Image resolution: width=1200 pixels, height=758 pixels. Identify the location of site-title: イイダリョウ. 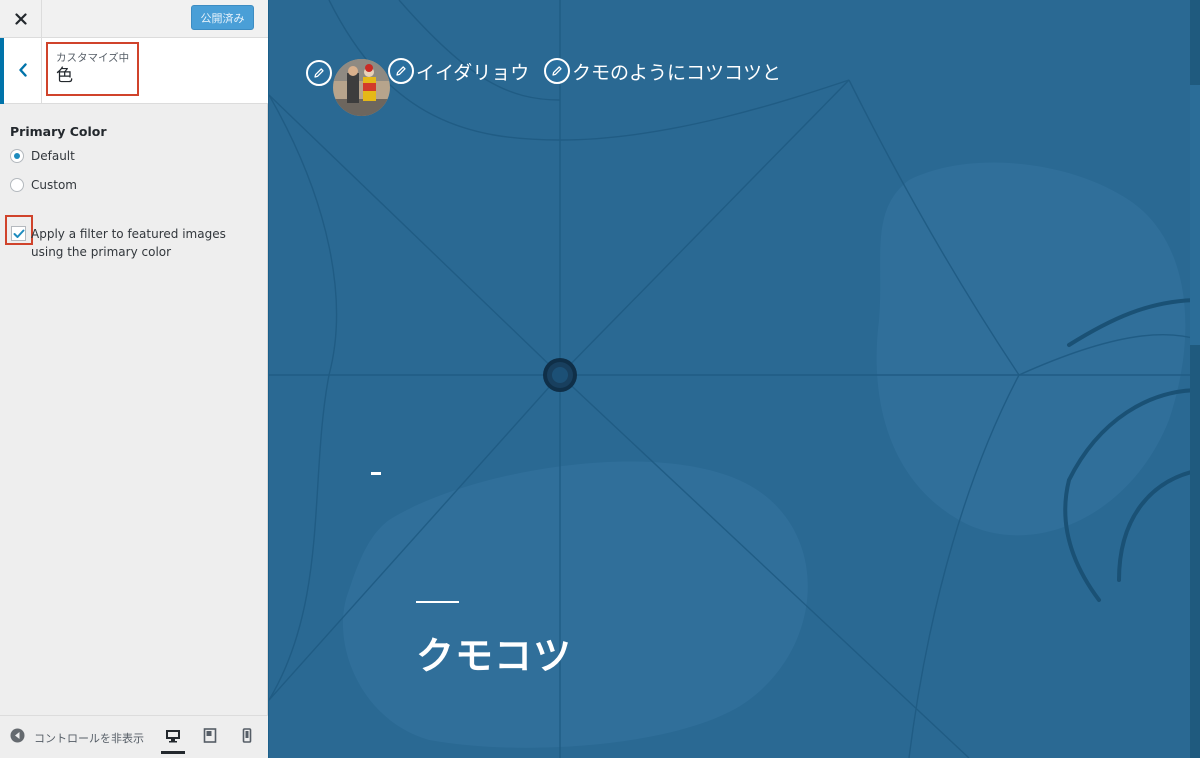
(472, 71).